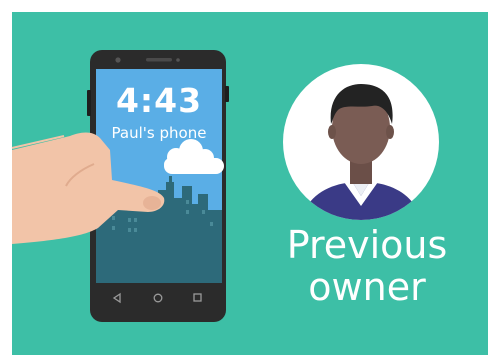  Describe the element at coordinates (367, 287) in the screenshot. I see `caption-line-2: owner` at that location.